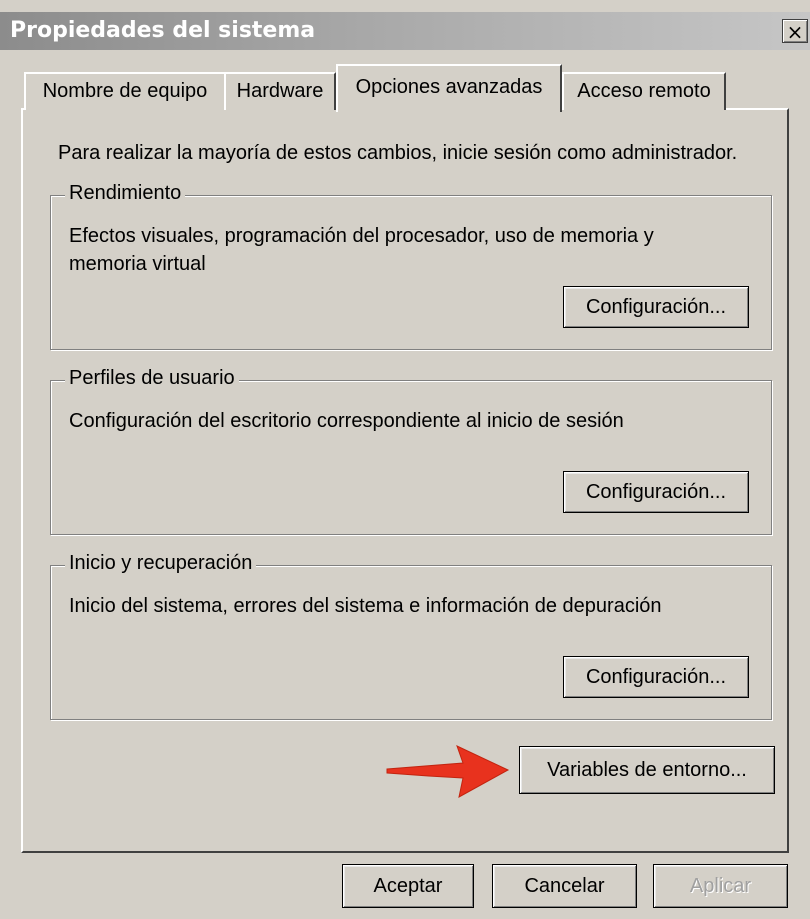 The image size is (810, 919). Describe the element at coordinates (163, 30) in the screenshot. I see `window-title: Propiedades del sistema` at that location.